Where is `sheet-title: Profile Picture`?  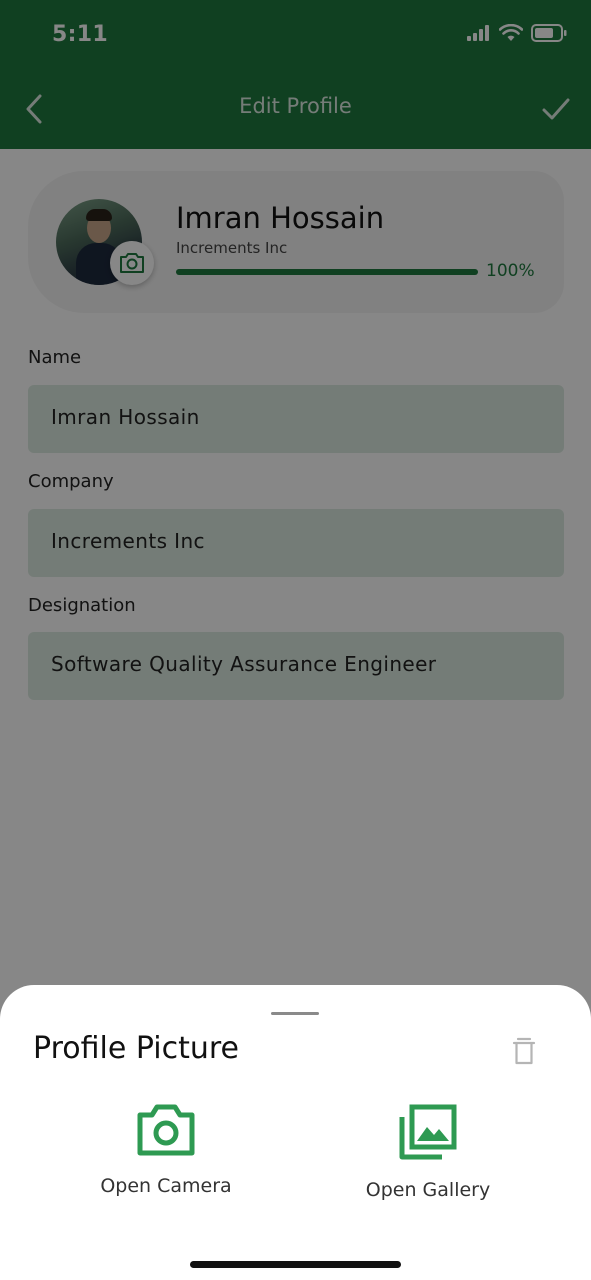
sheet-title: Profile Picture is located at coordinates (136, 1048).